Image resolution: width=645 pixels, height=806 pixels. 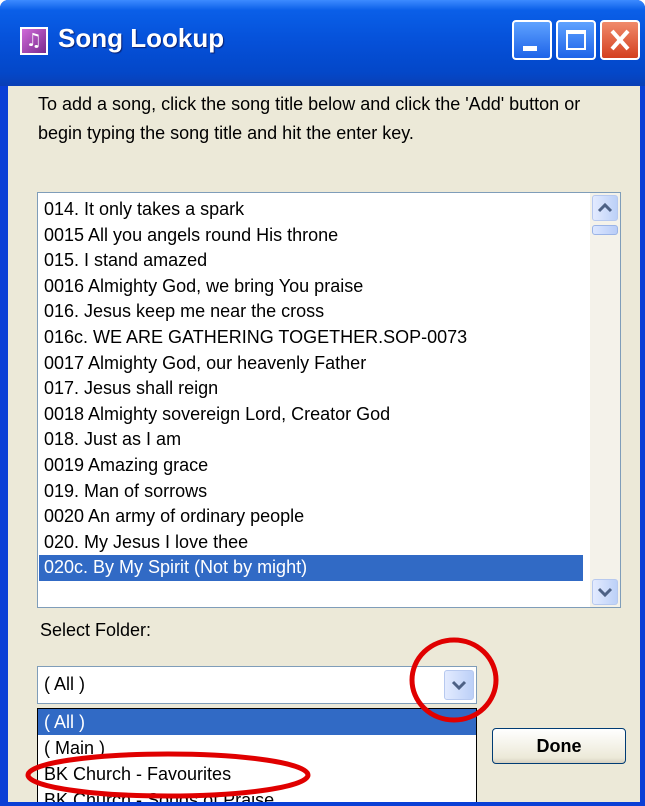 I want to click on window-title: Song Lookup, so click(x=141, y=38).